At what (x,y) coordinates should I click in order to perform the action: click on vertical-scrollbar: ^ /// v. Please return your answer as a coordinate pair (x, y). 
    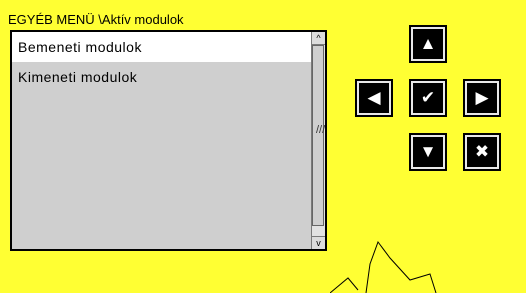
    Looking at the image, I should click on (318, 140).